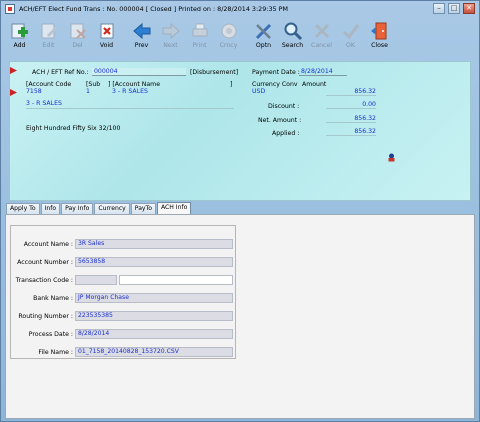 Image resolution: width=480 pixels, height=422 pixels. What do you see at coordinates (49, 84) in the screenshot?
I see `col-account-code: [Account Code` at bounding box center [49, 84].